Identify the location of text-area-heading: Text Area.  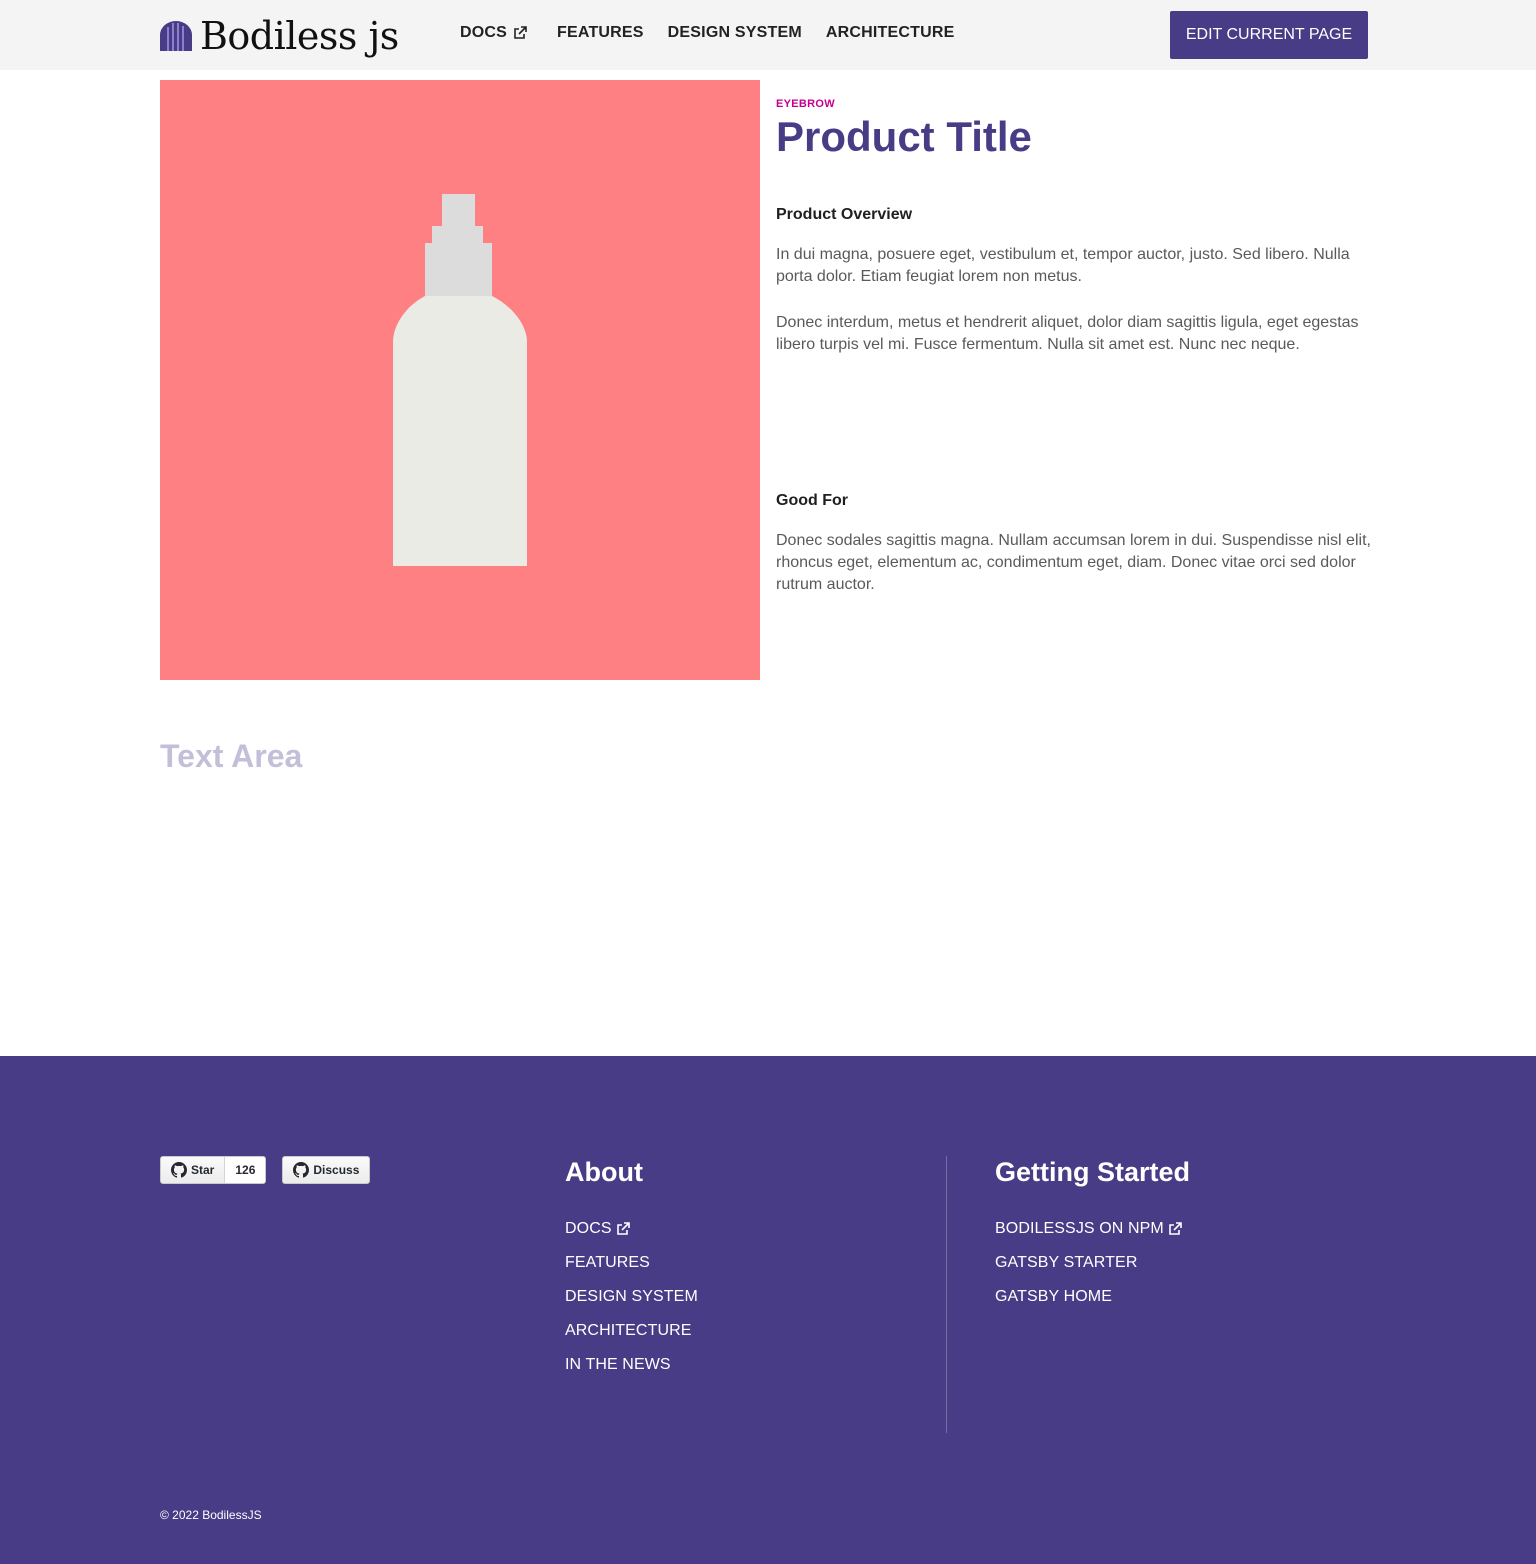
(231, 756).